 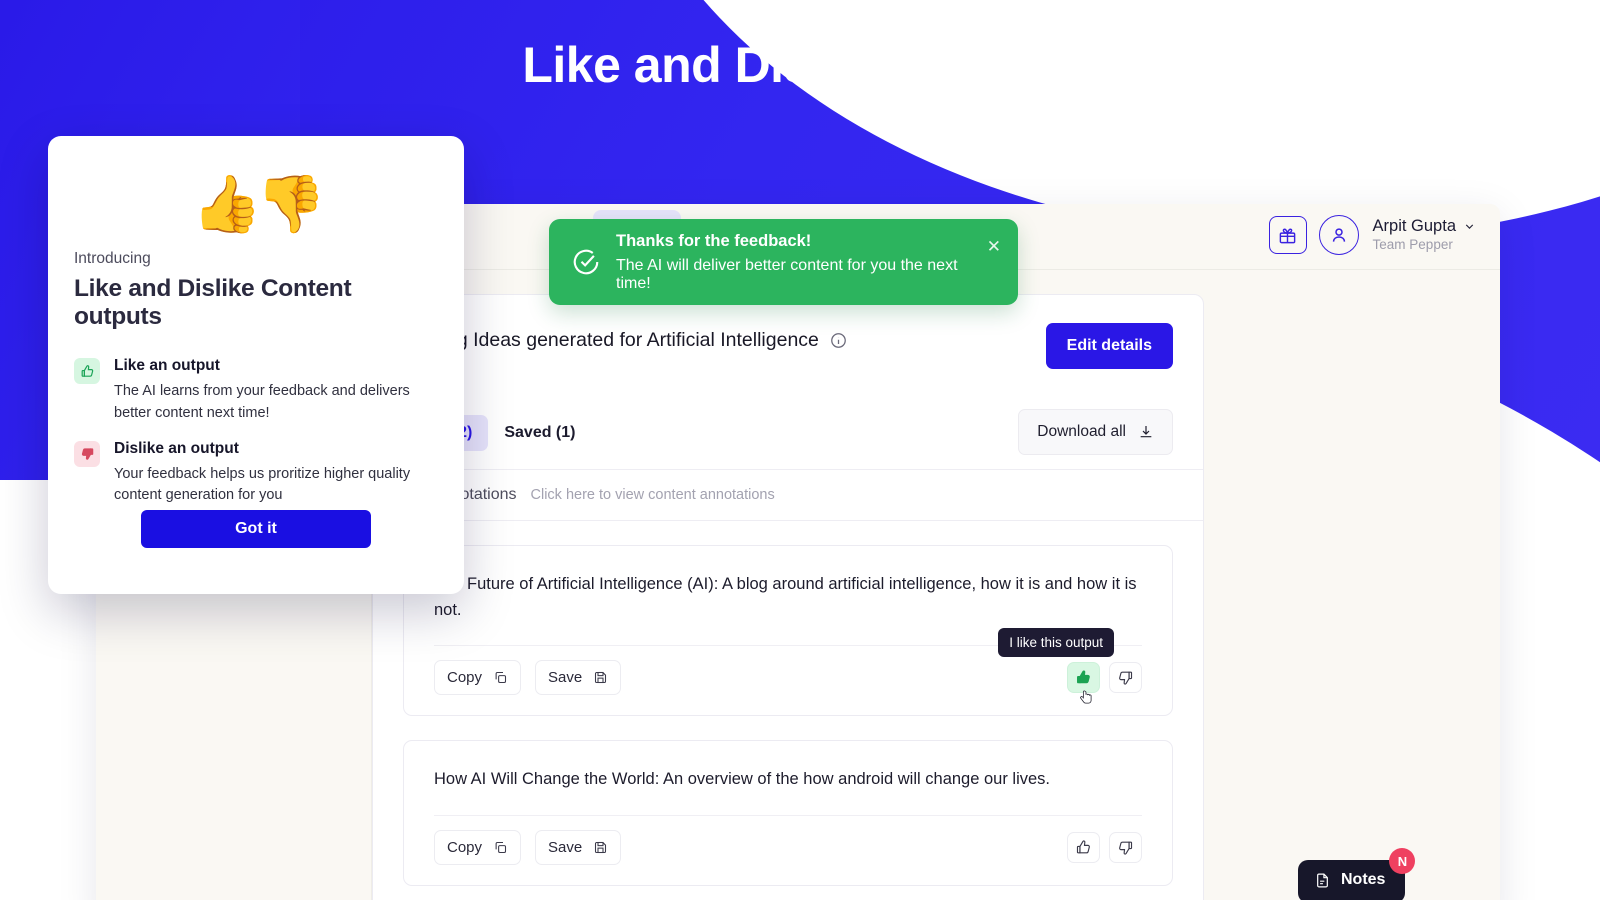 I want to click on like-tooltip: I like this output, so click(x=1056, y=643).